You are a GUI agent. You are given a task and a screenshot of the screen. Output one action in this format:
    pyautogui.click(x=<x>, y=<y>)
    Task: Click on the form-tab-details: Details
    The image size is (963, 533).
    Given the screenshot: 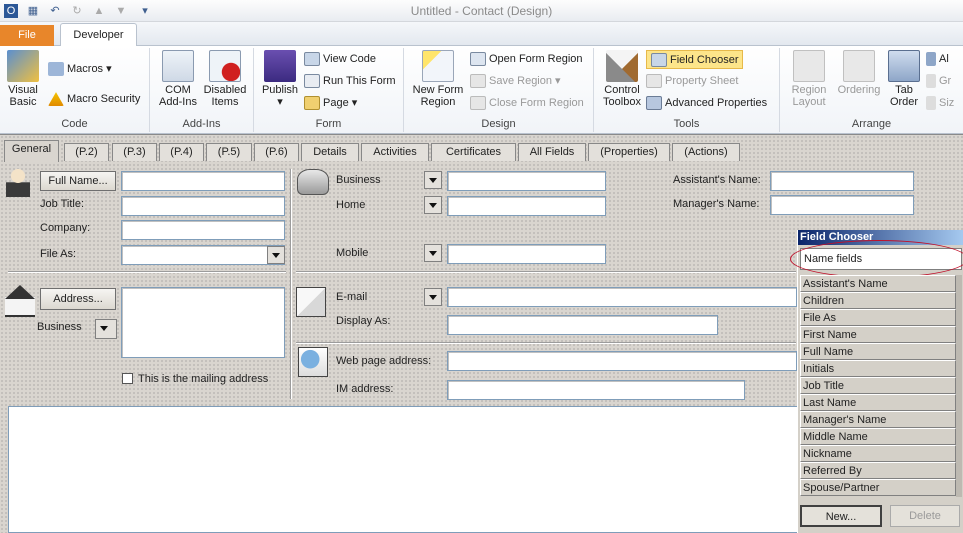 What is the action you would take?
    pyautogui.click(x=330, y=152)
    